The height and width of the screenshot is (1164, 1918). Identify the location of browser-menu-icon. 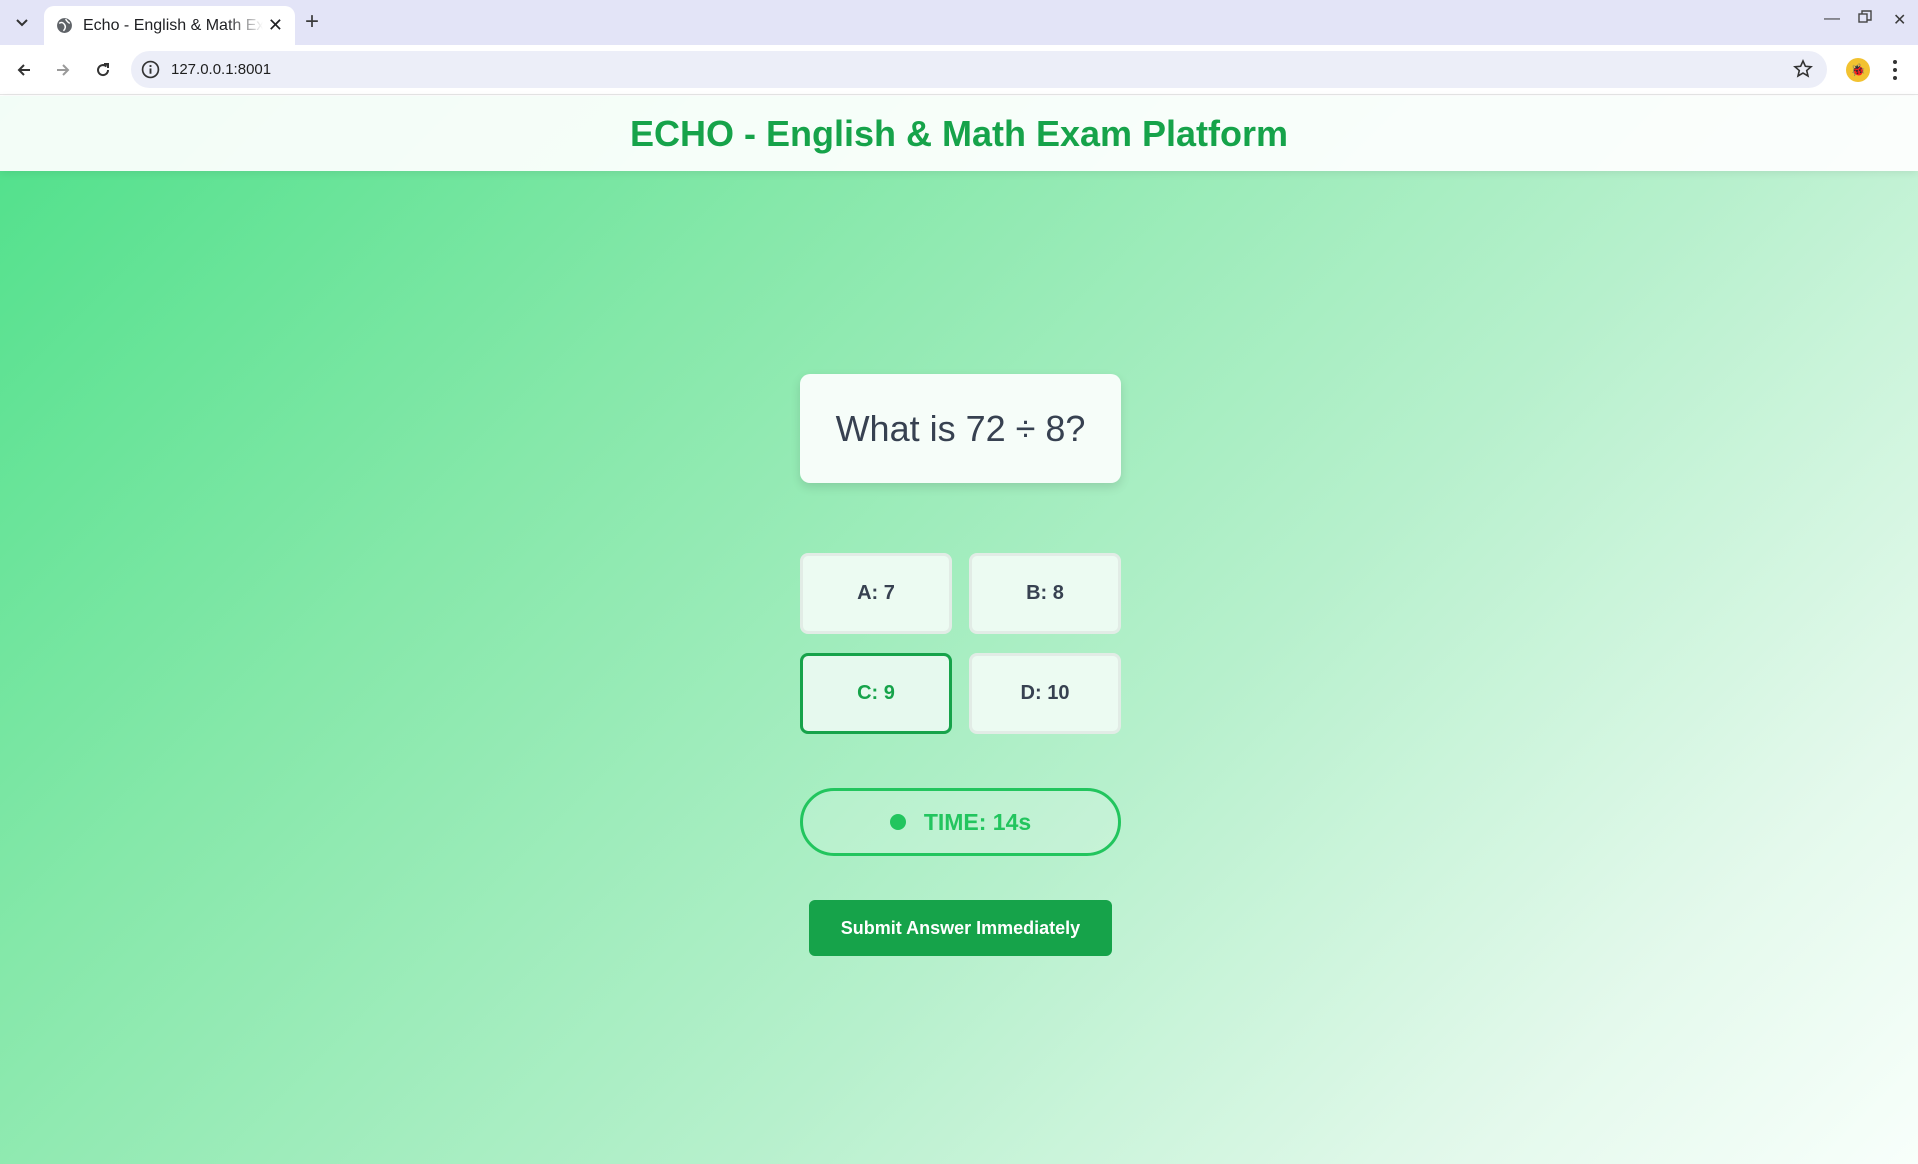
(1895, 70).